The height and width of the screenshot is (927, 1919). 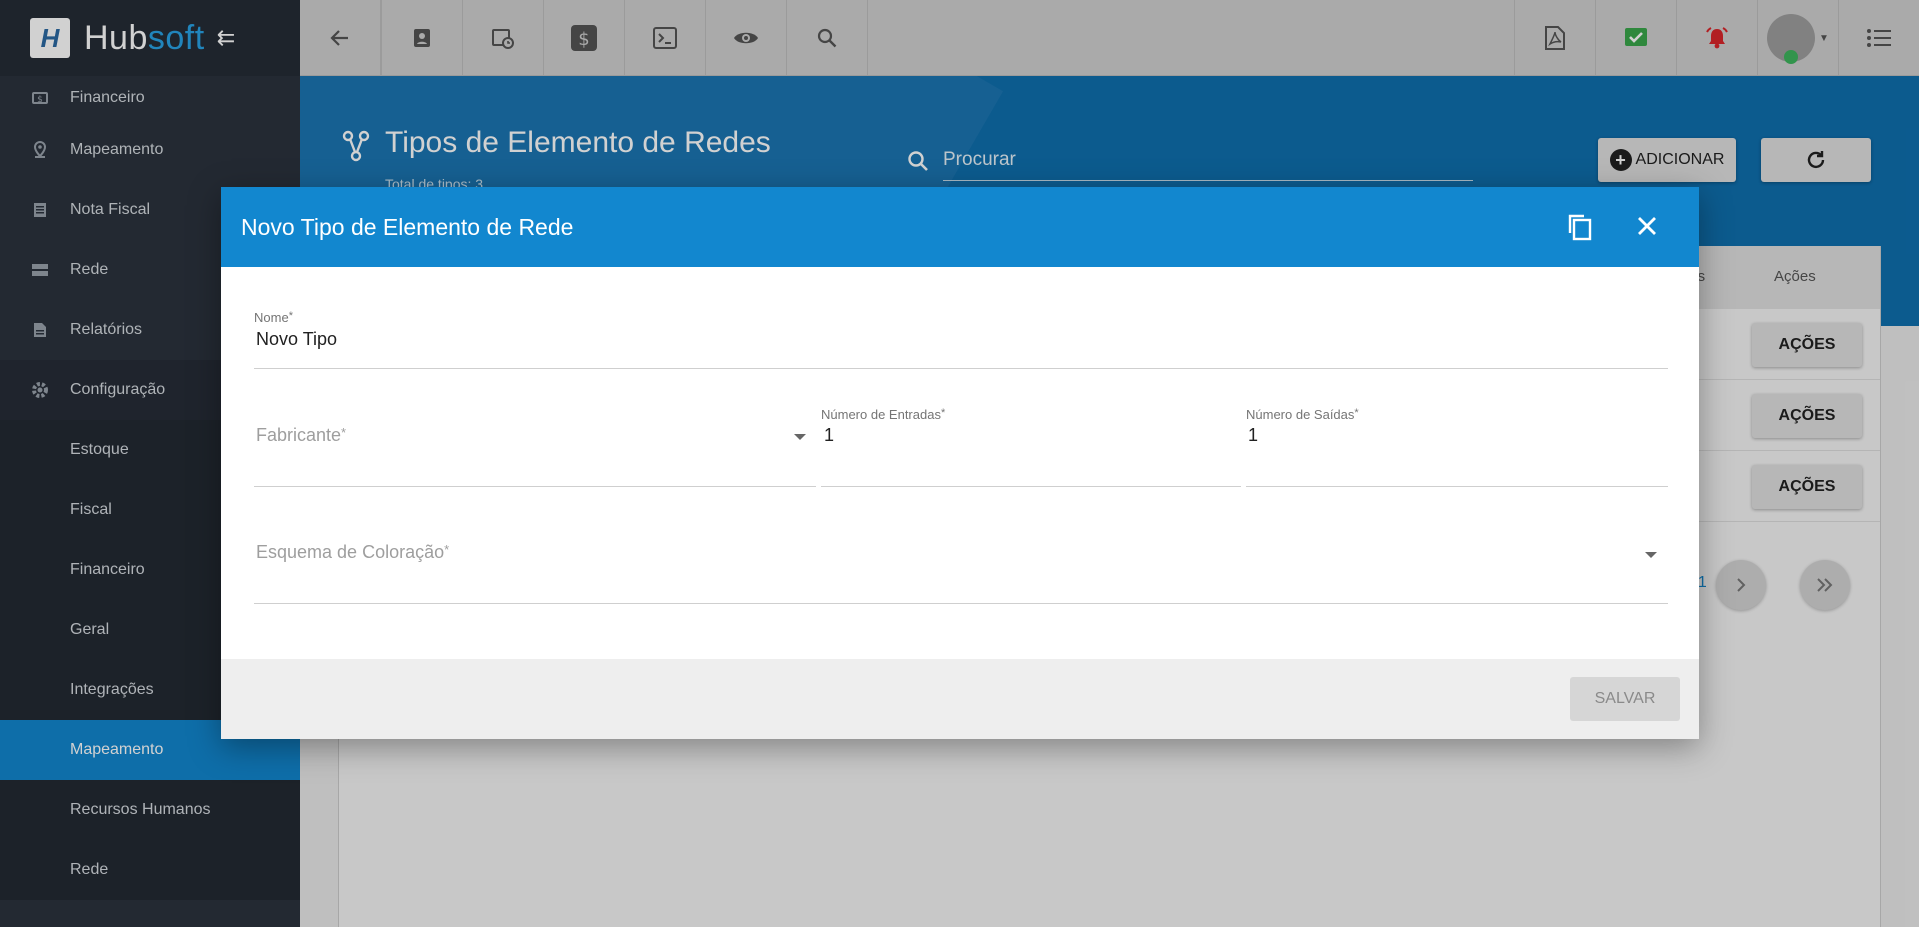 What do you see at coordinates (960, 699) in the screenshot?
I see `dialog-footer: SALVAR` at bounding box center [960, 699].